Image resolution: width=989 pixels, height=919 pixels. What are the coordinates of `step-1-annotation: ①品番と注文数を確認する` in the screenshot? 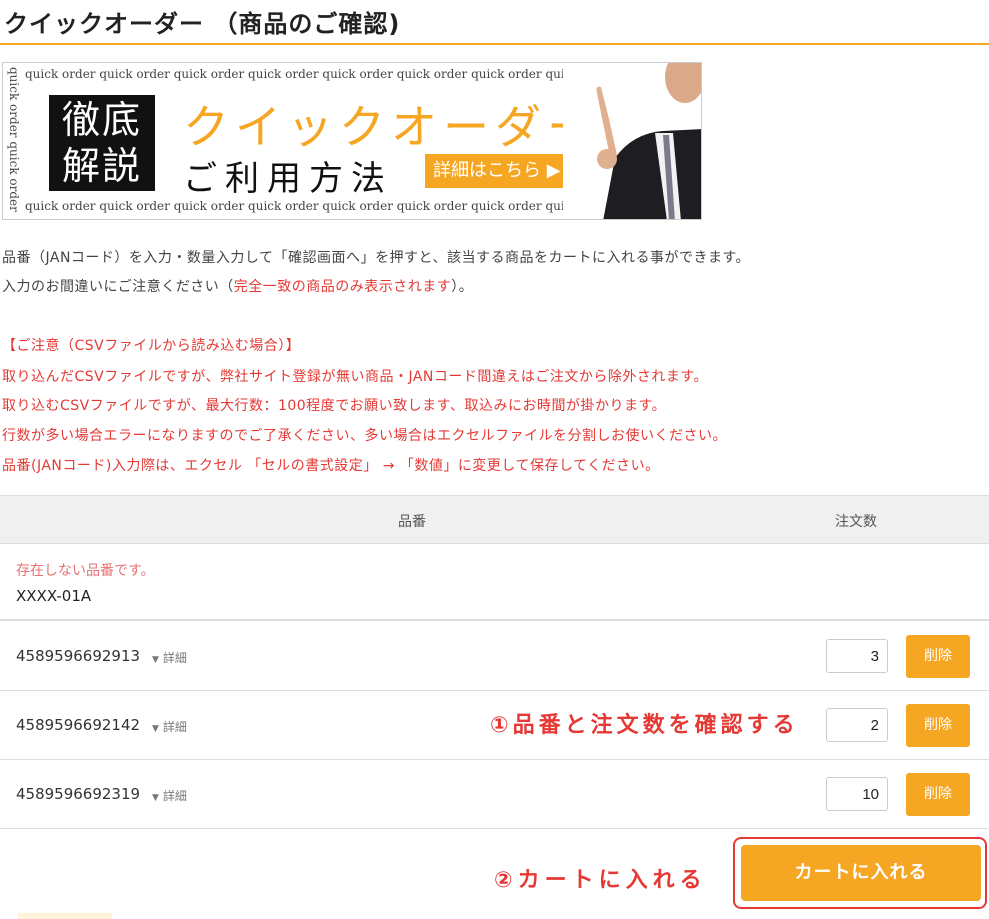 It's located at (644, 725).